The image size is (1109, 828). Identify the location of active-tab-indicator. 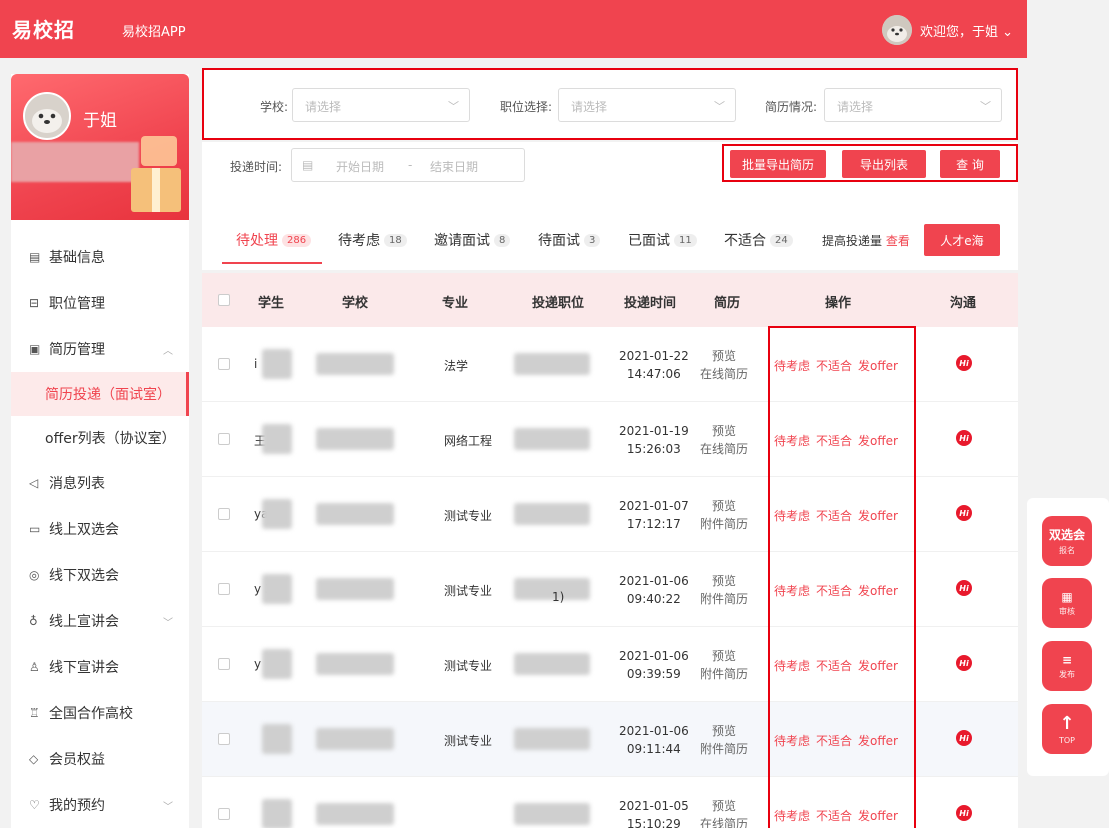
(272, 263).